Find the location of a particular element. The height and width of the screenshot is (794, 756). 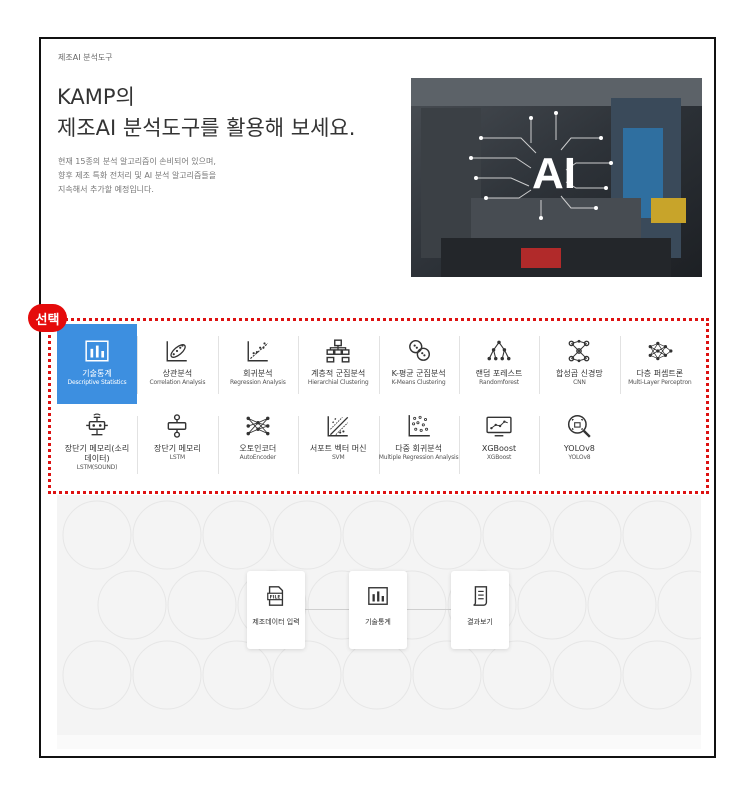

tool-label-ko: 다중 회귀분석 is located at coordinates (418, 448).